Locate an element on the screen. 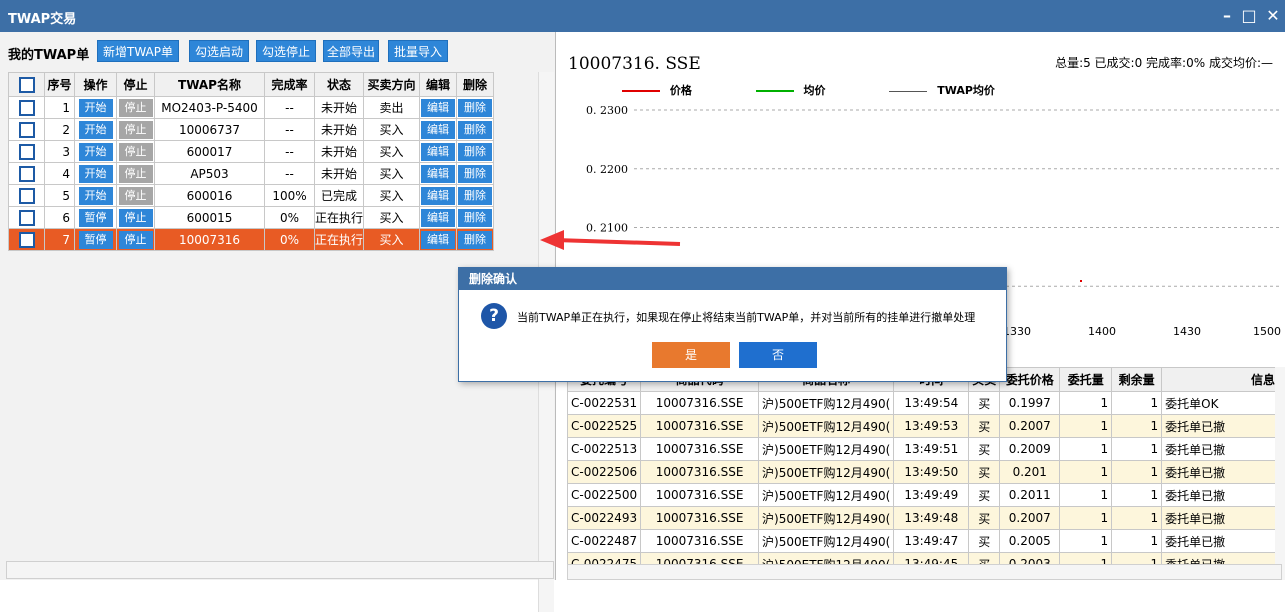 The width and height of the screenshot is (1285, 612). order-id: C-0022500 is located at coordinates (604, 495).